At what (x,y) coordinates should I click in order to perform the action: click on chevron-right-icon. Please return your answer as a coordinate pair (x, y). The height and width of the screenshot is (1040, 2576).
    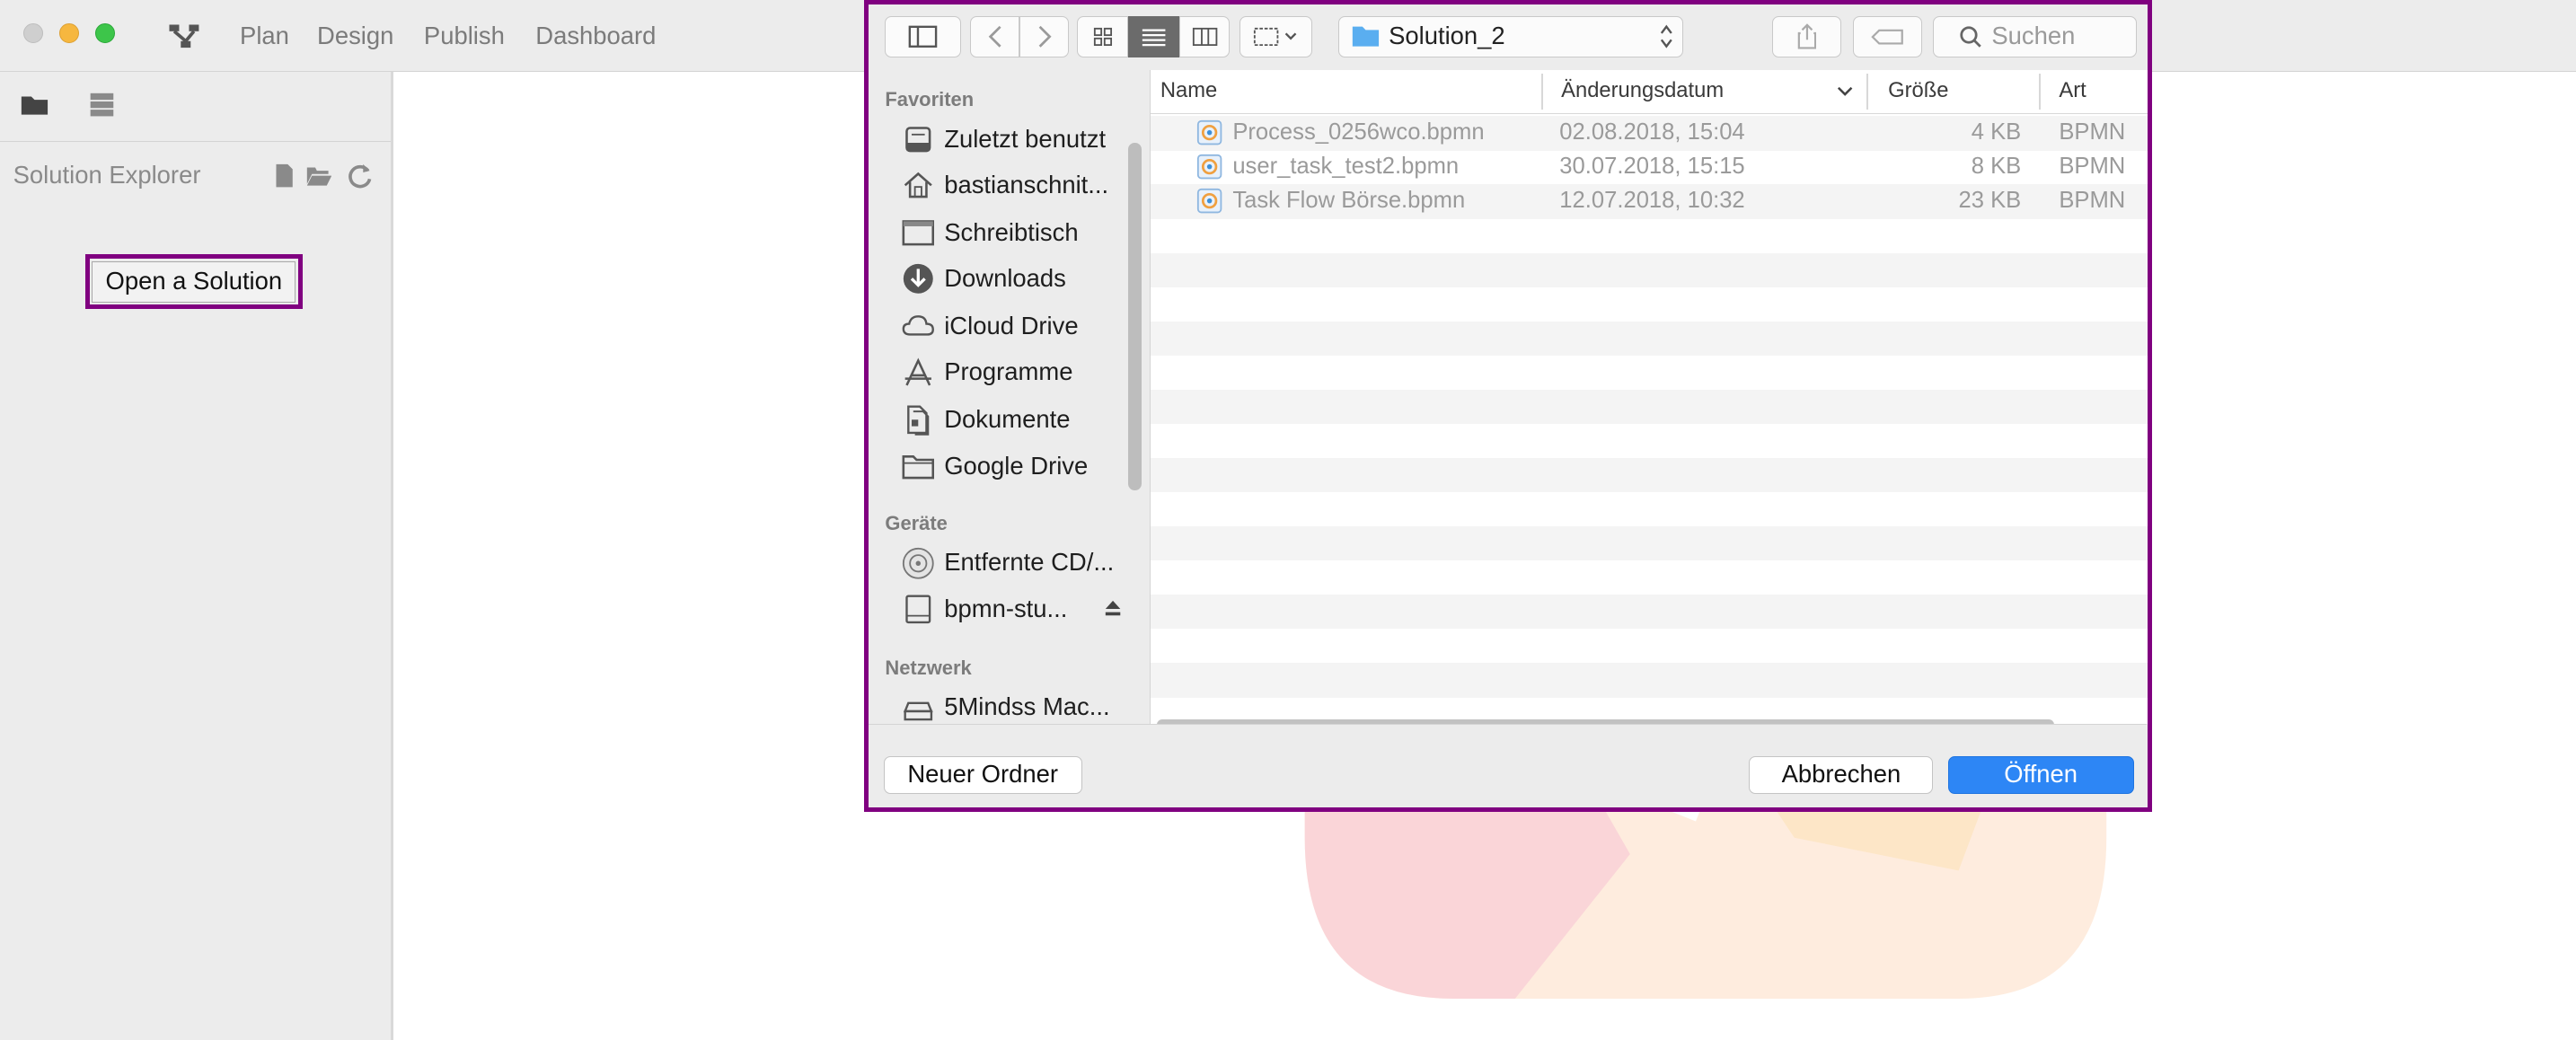
    Looking at the image, I should click on (1045, 37).